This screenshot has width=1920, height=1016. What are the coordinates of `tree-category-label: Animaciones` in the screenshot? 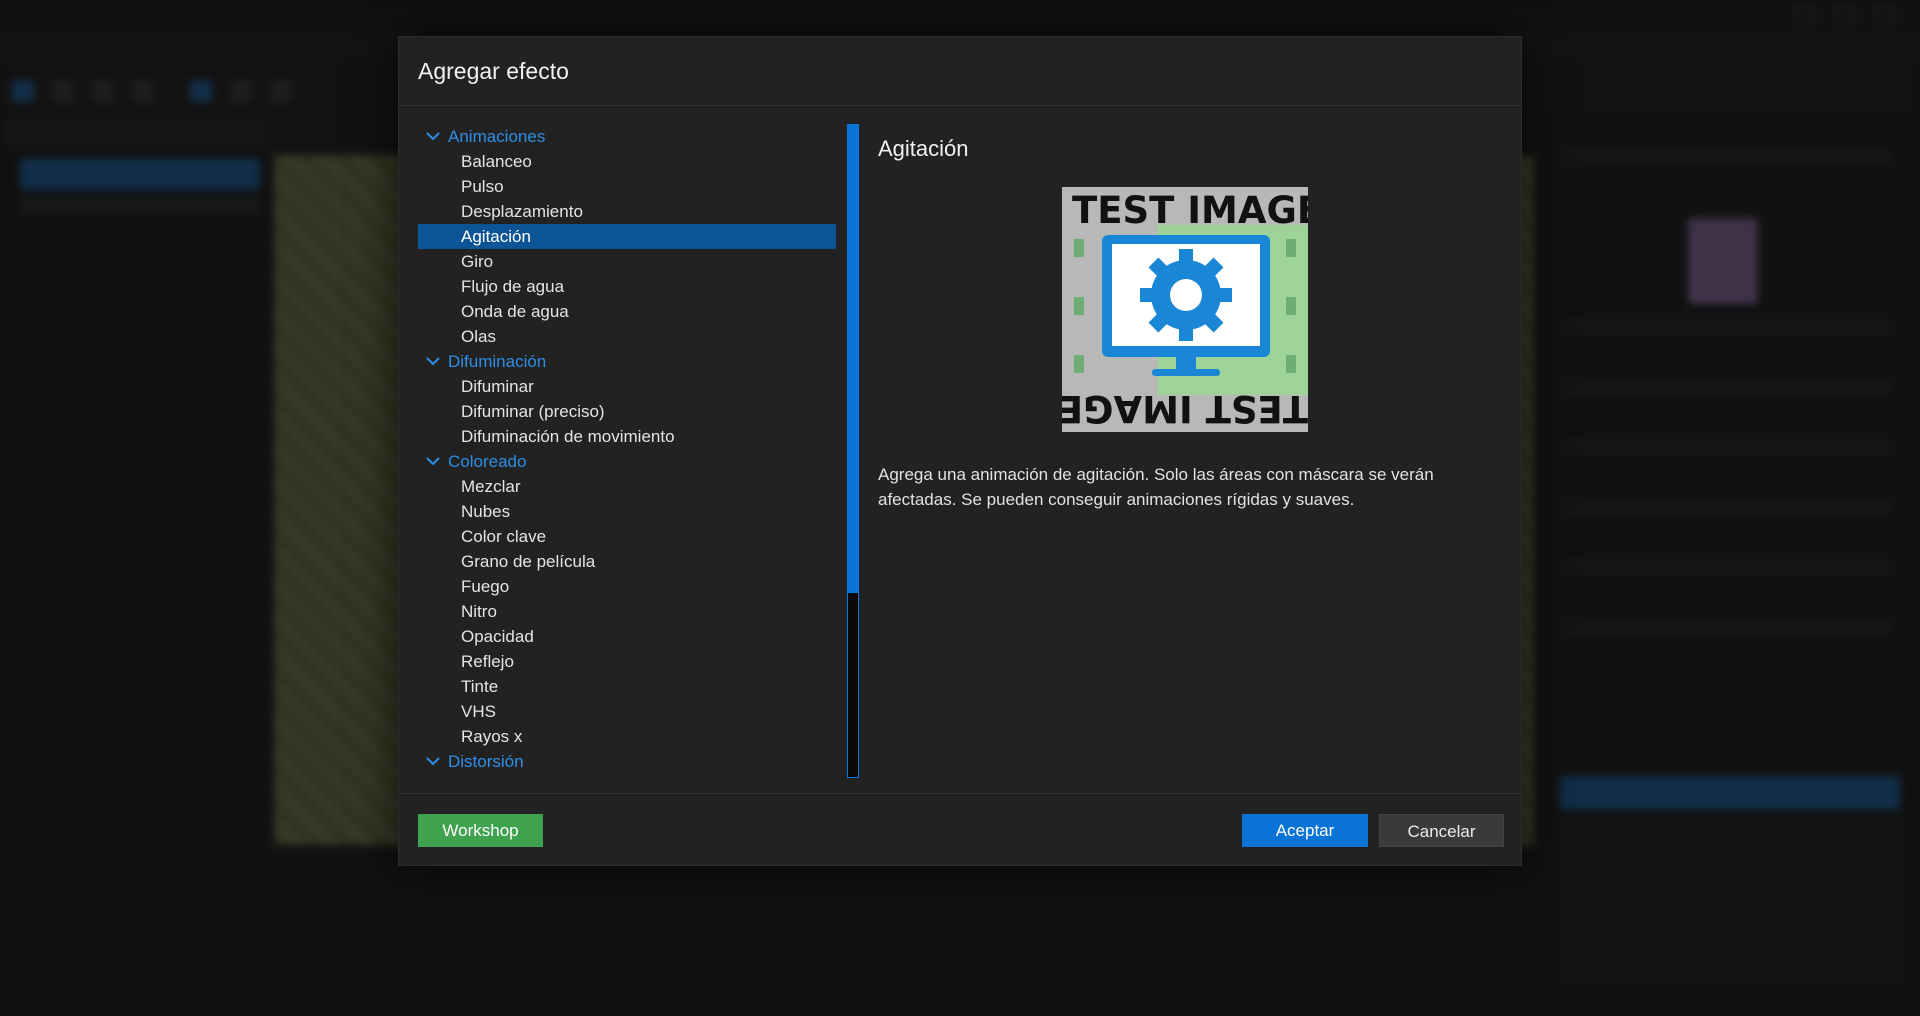 It's located at (497, 136).